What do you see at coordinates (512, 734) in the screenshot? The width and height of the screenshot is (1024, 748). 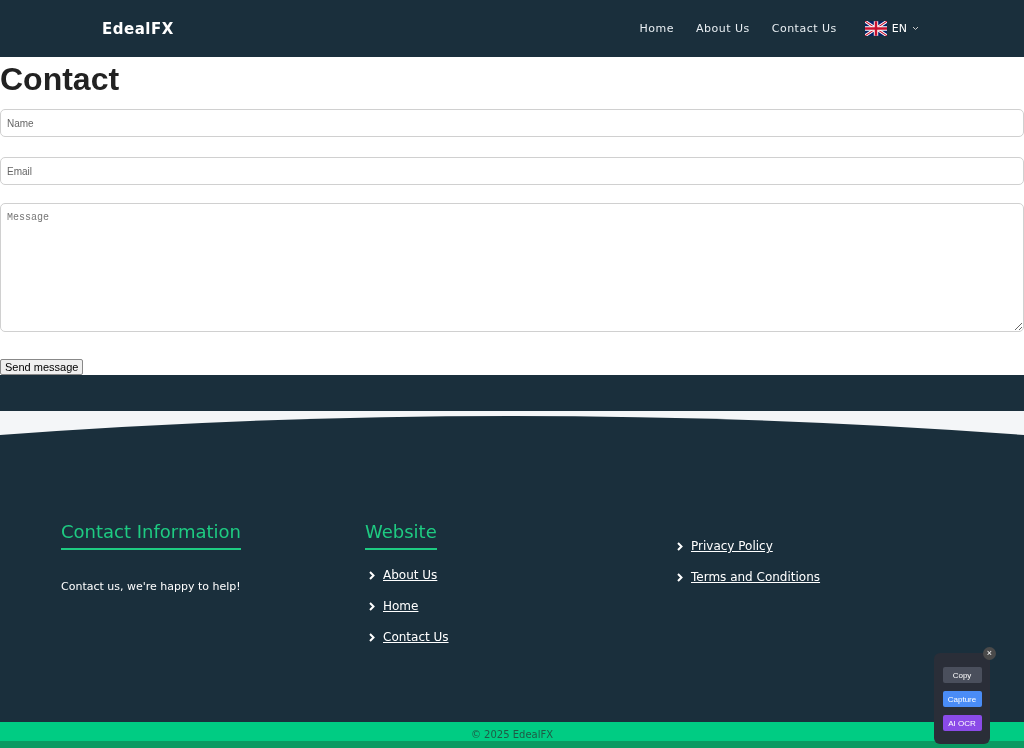 I see `copyright-text: © 2025 EdealFX` at bounding box center [512, 734].